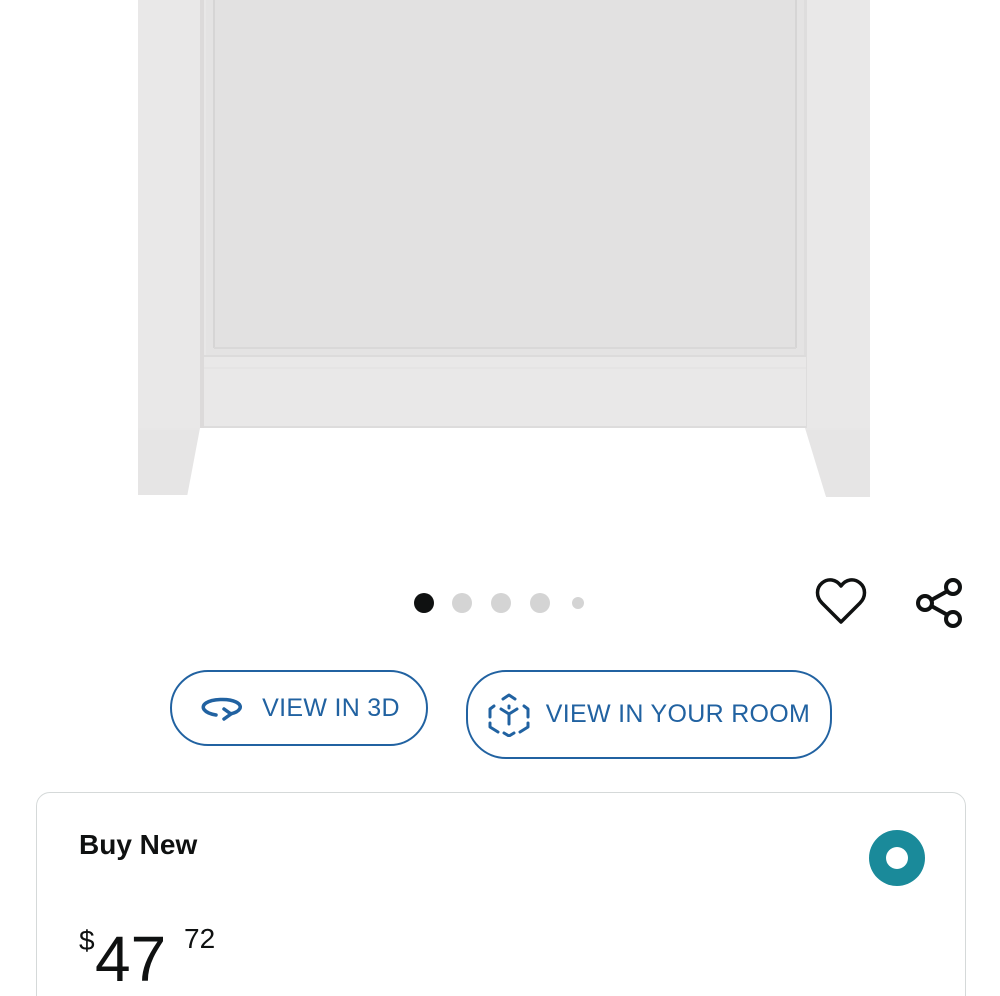  What do you see at coordinates (897, 858) in the screenshot?
I see `buy-new-radio-selected` at bounding box center [897, 858].